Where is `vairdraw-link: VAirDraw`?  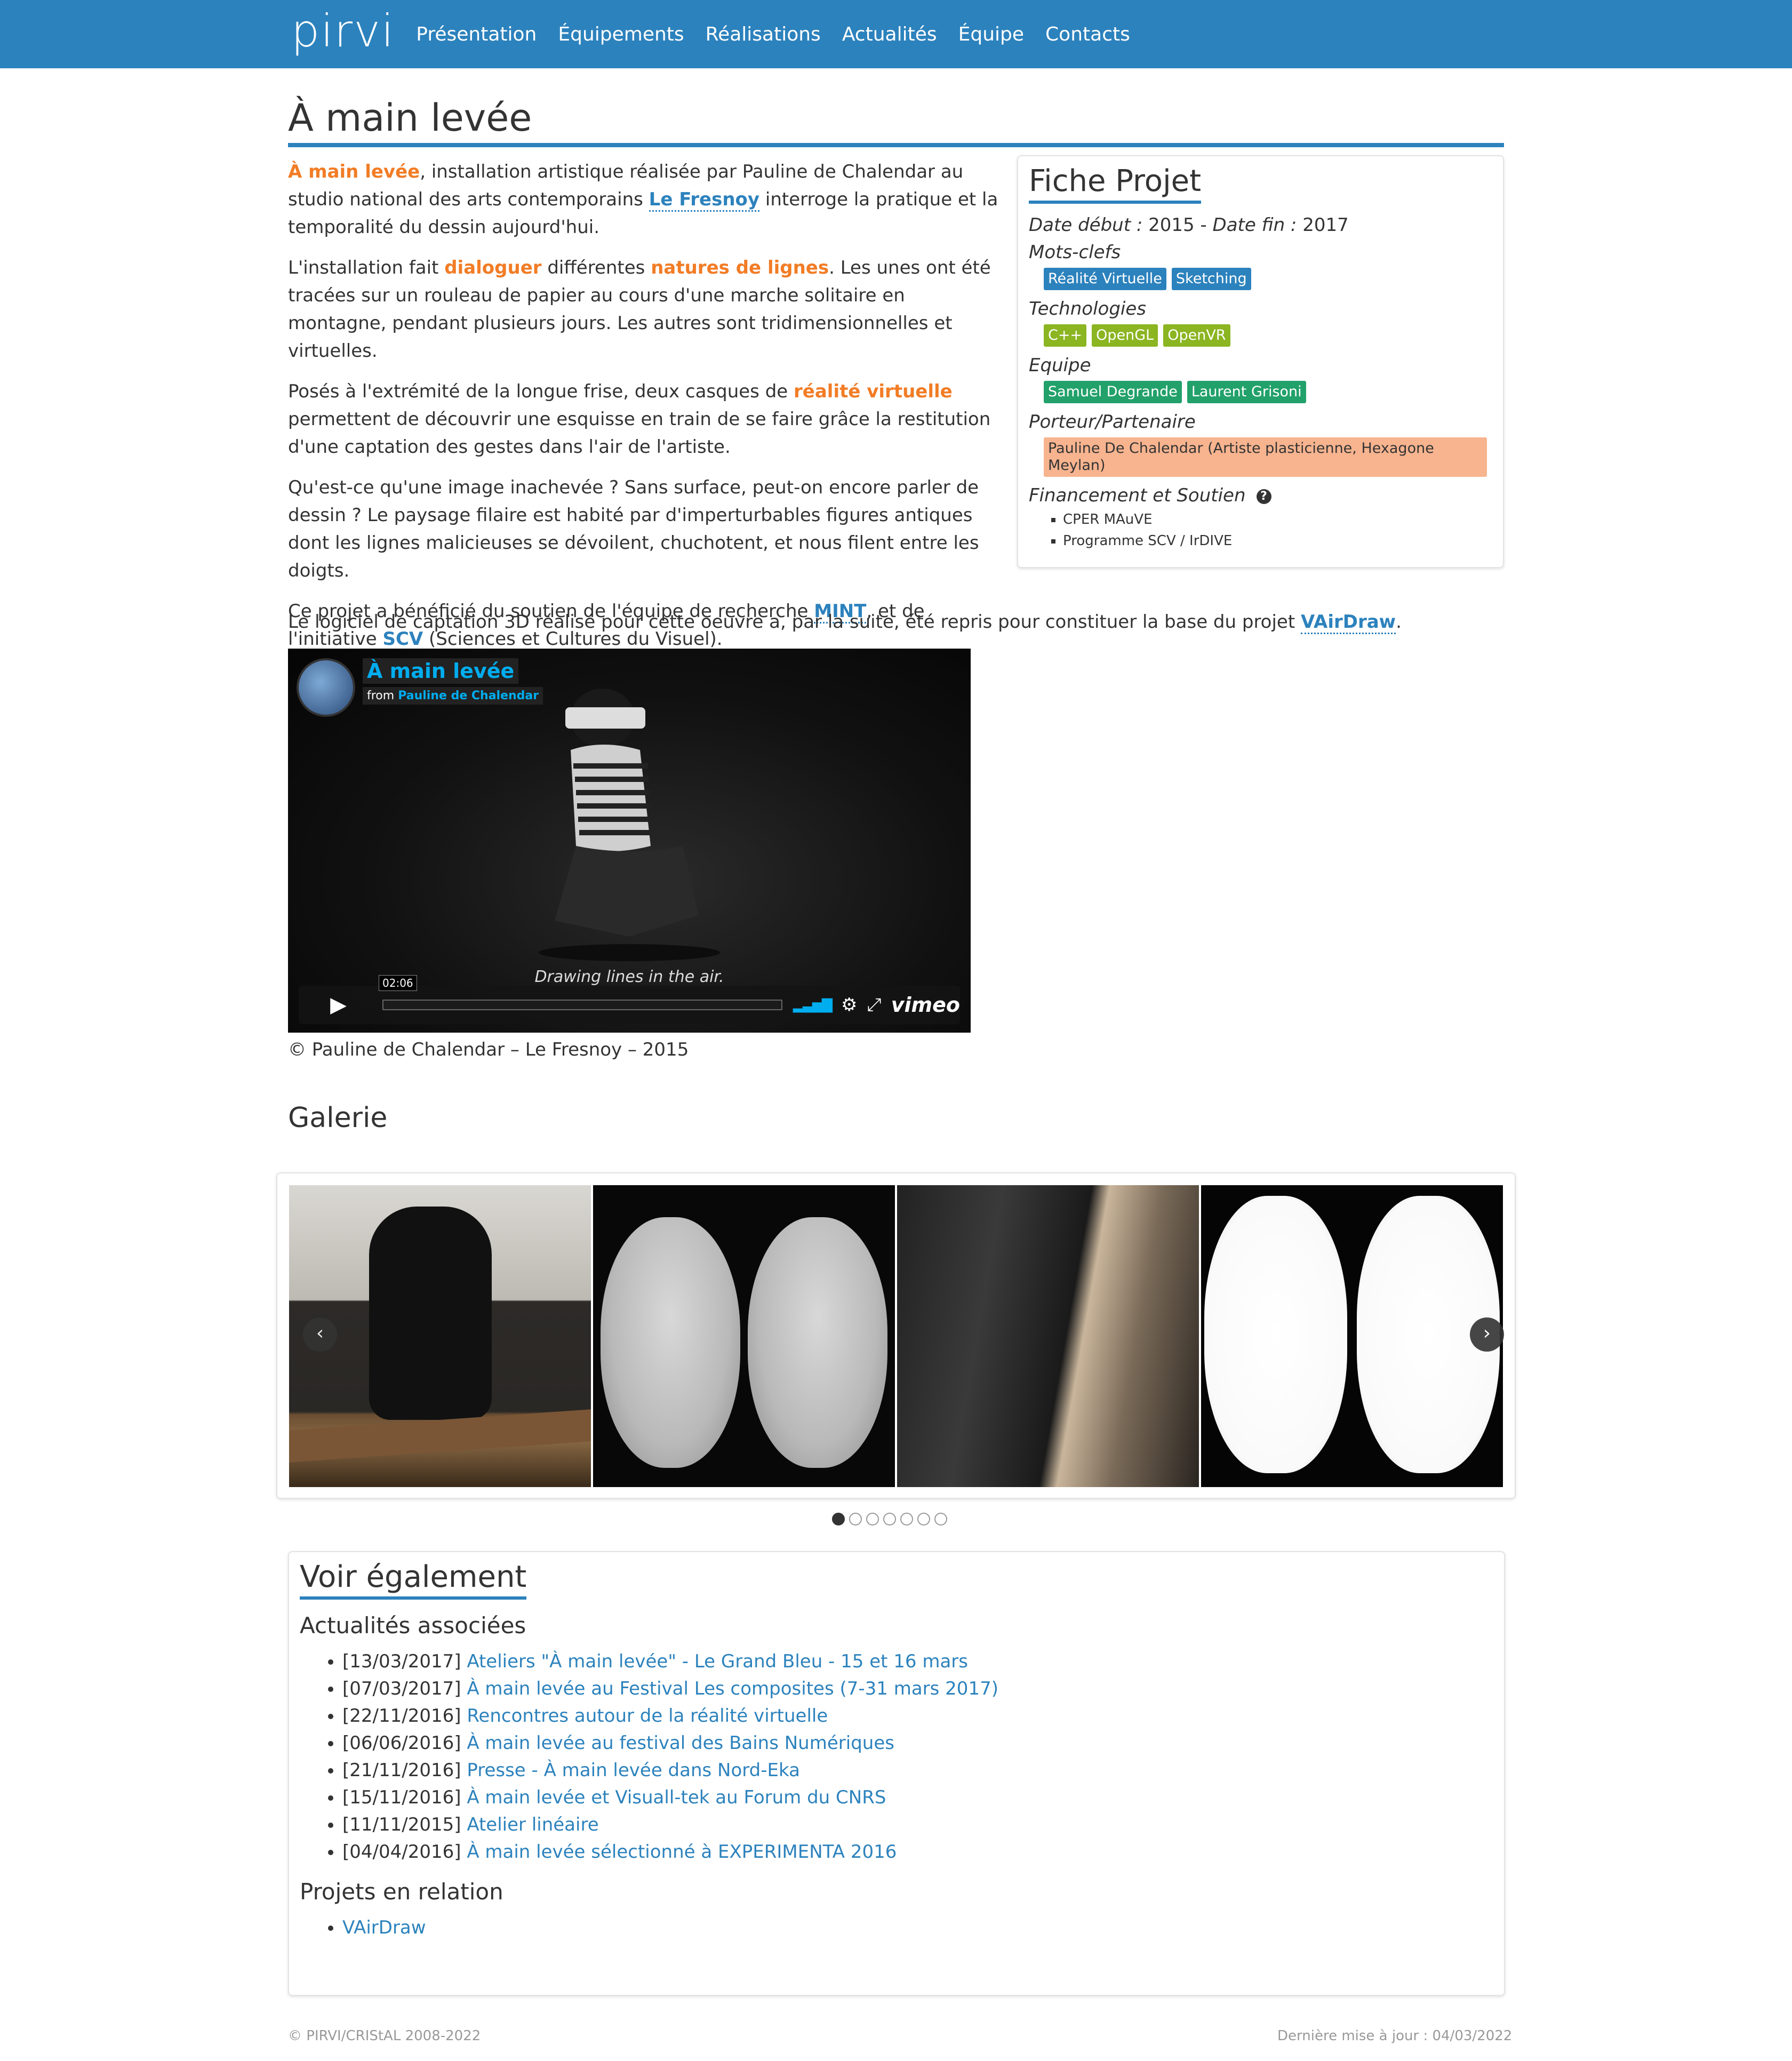
vairdraw-link: VAirDraw is located at coordinates (1348, 622).